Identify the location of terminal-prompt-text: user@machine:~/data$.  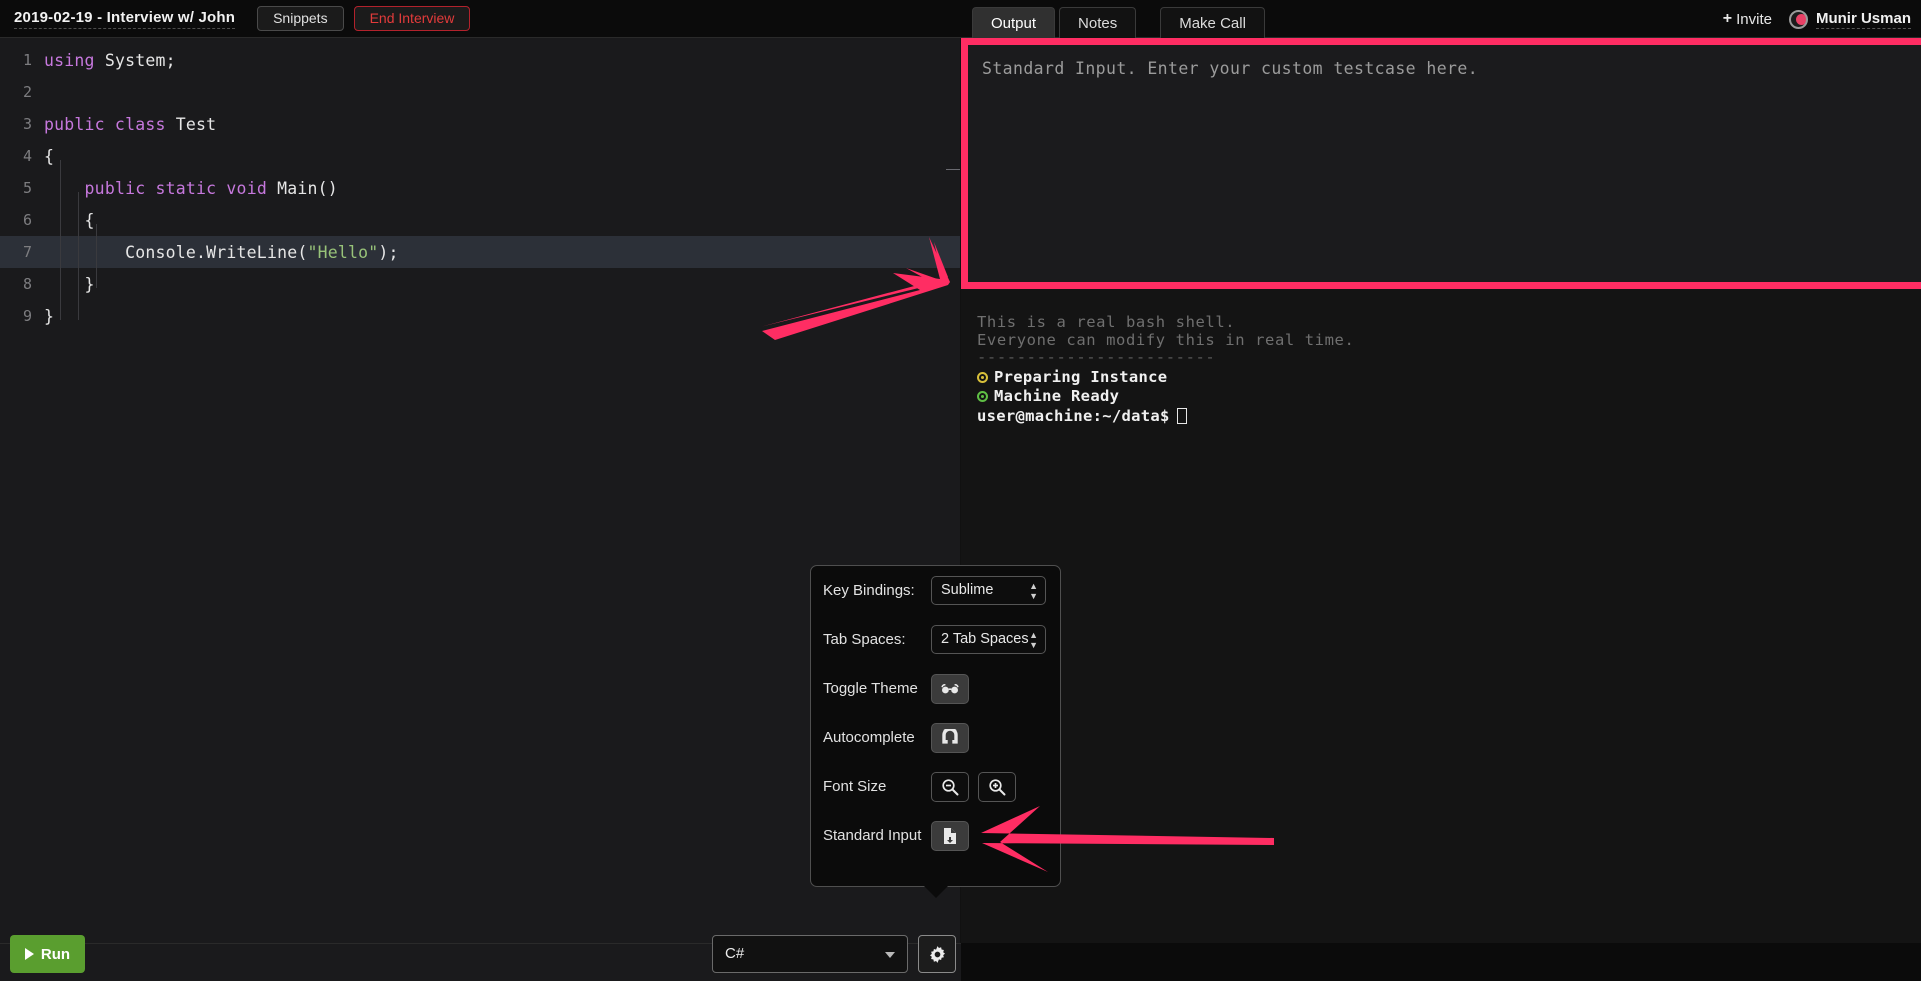
(1073, 415).